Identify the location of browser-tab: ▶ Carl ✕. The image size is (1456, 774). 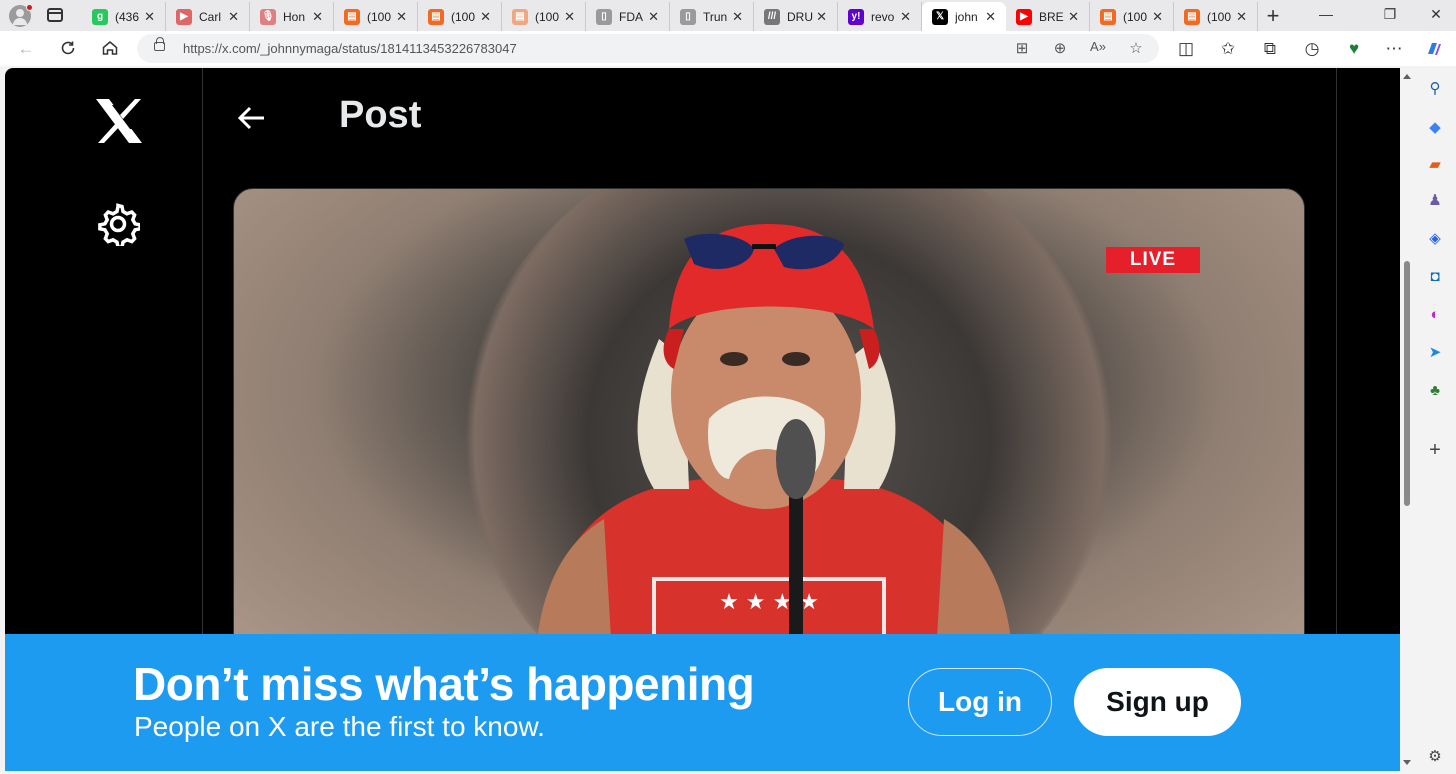
(208, 16).